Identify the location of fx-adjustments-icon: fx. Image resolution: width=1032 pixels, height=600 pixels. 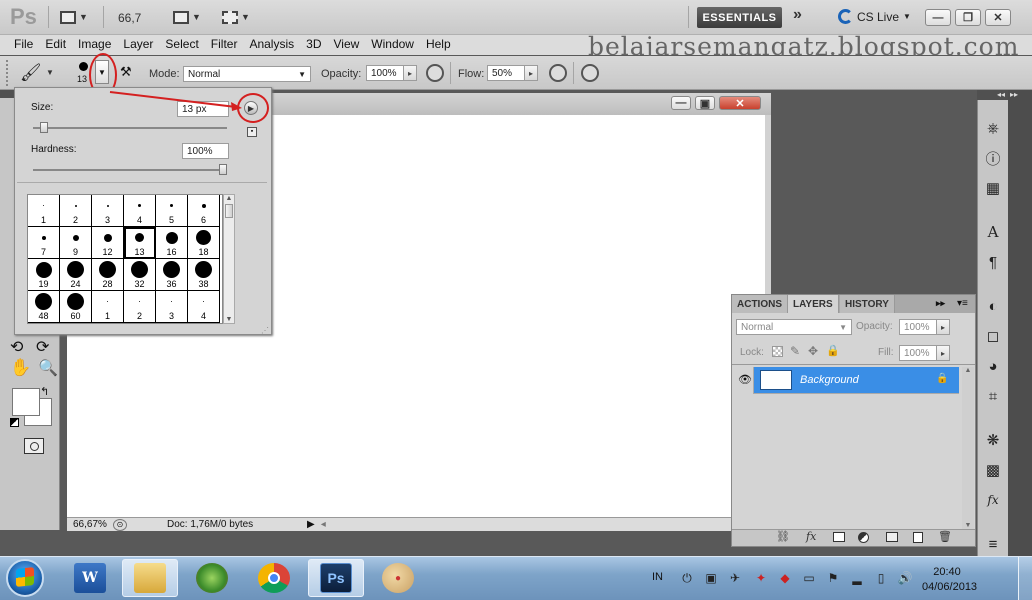
(993, 500).